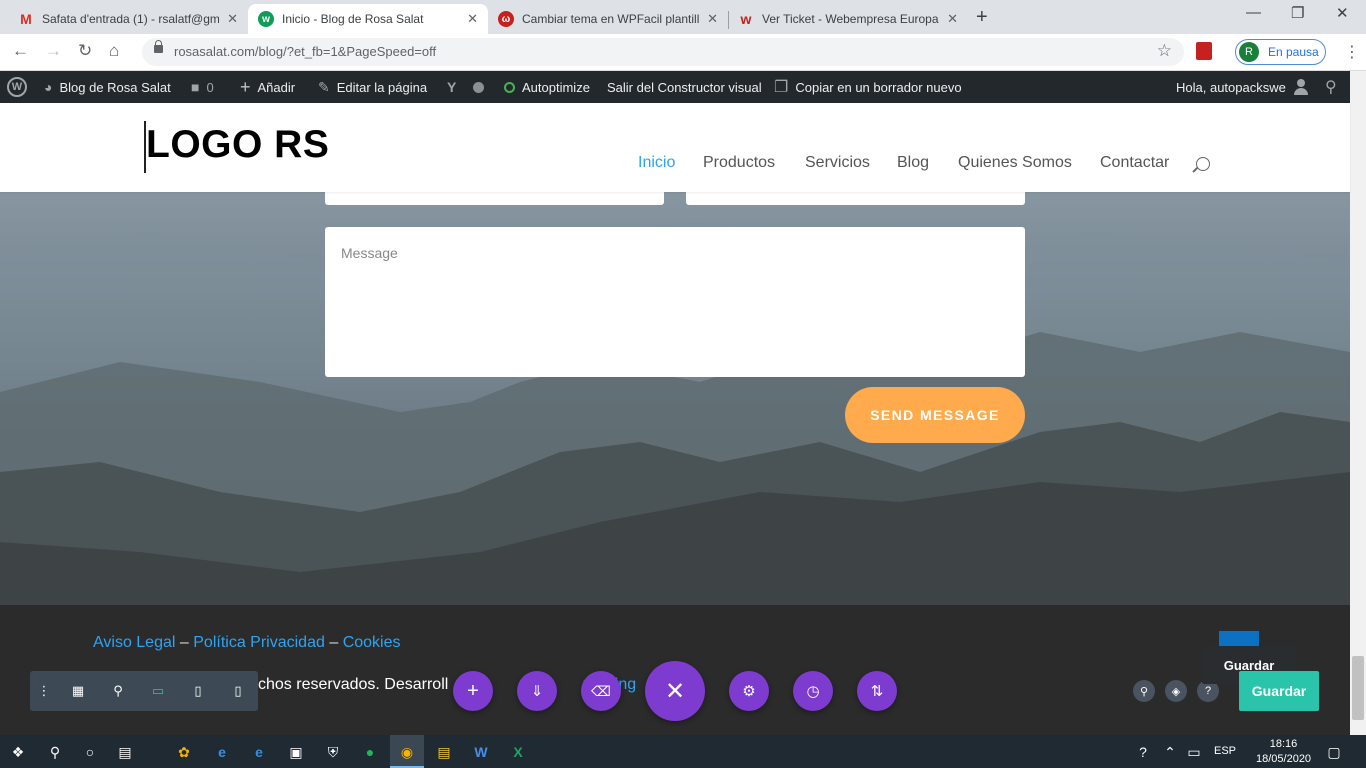  What do you see at coordinates (466, 87) in the screenshot?
I see `admin-yoast: Y` at bounding box center [466, 87].